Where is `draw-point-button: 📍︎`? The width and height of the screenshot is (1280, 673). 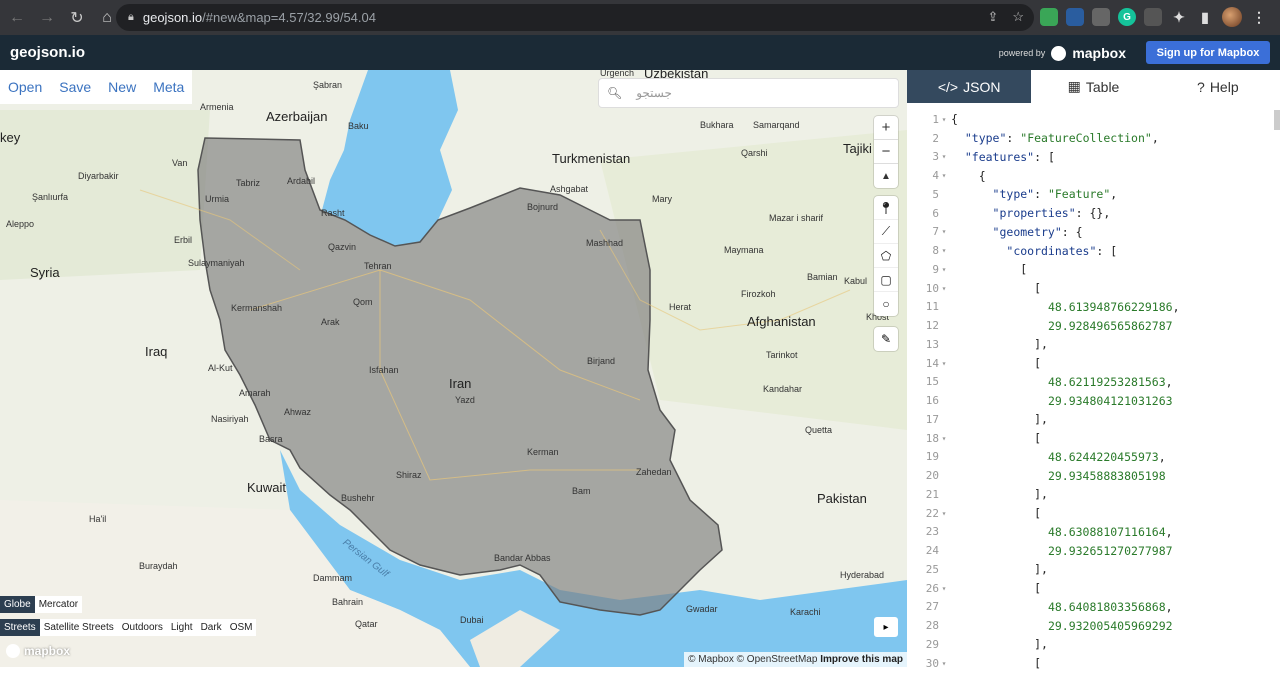
draw-point-button: 📍︎ is located at coordinates (886, 208).